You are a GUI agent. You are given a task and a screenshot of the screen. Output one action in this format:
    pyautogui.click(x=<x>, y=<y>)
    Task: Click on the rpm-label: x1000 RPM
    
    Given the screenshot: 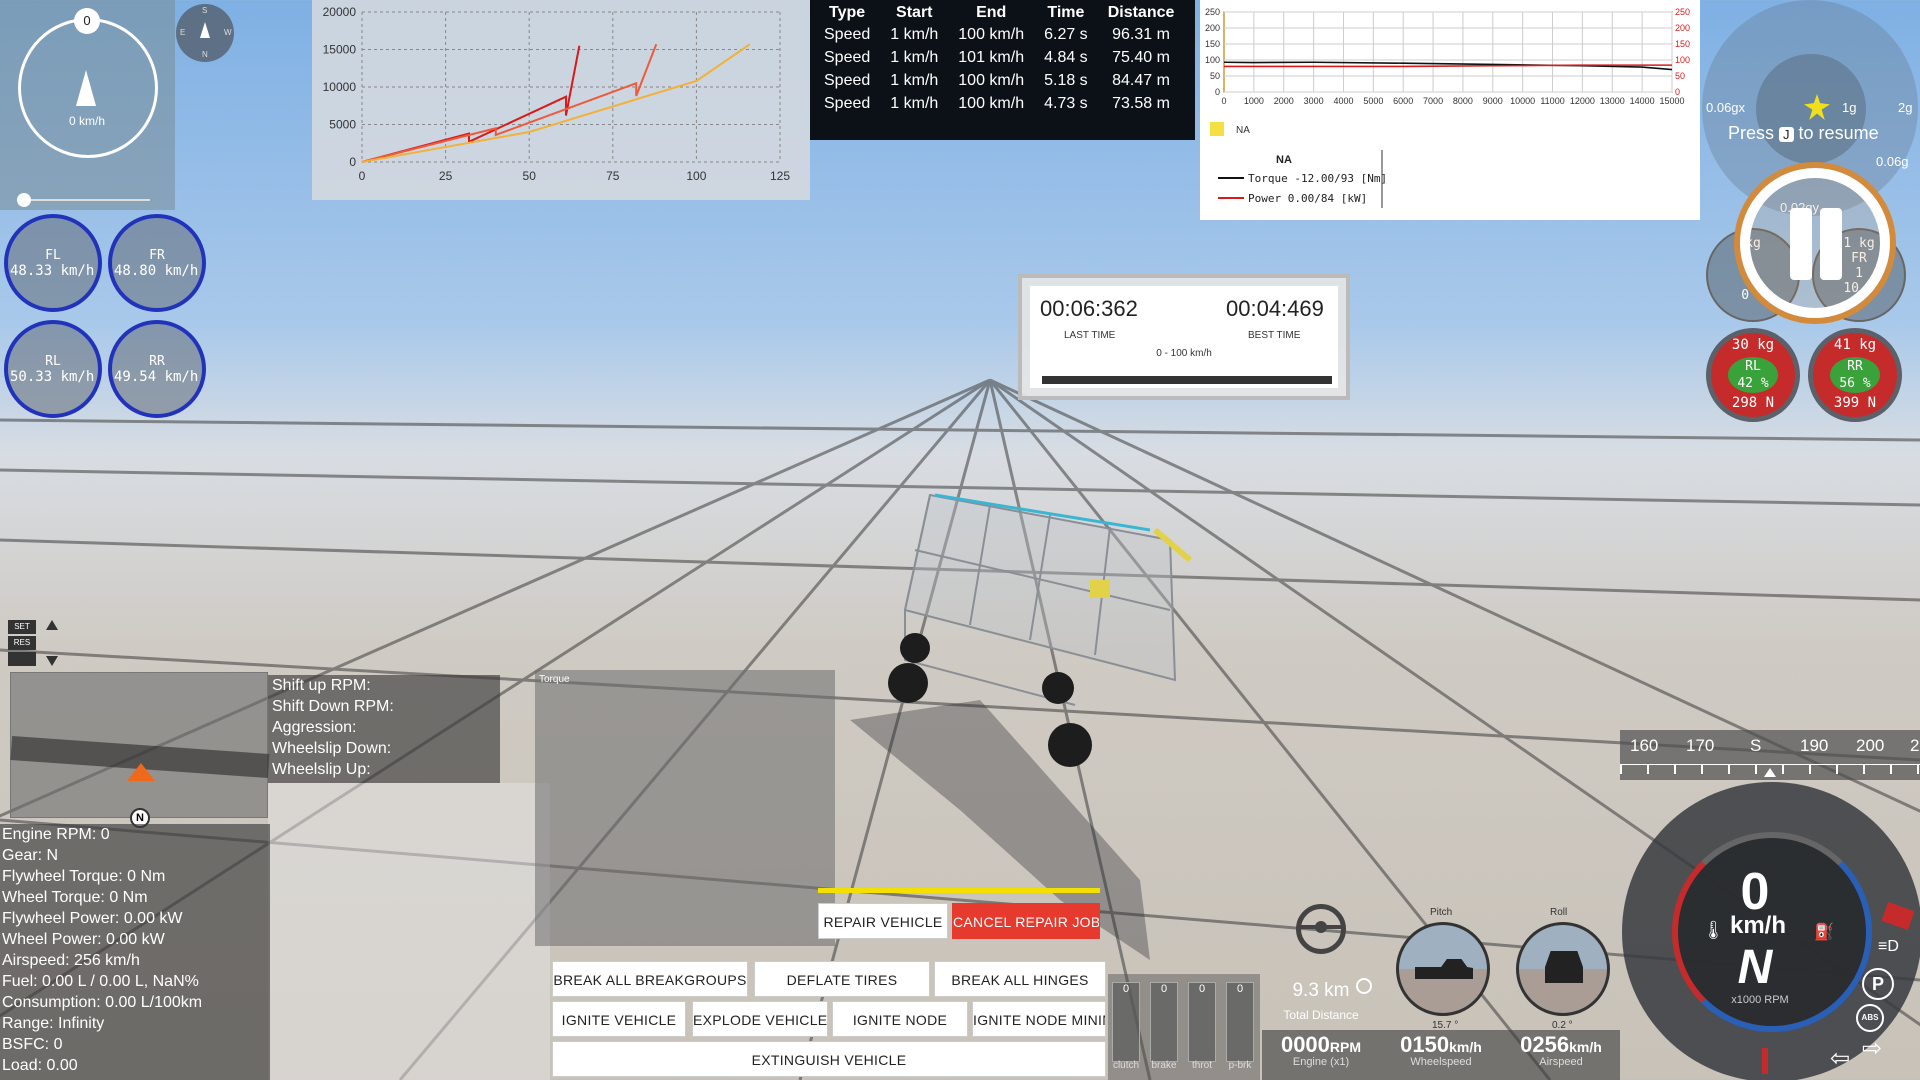 What is the action you would take?
    pyautogui.click(x=1760, y=1000)
    